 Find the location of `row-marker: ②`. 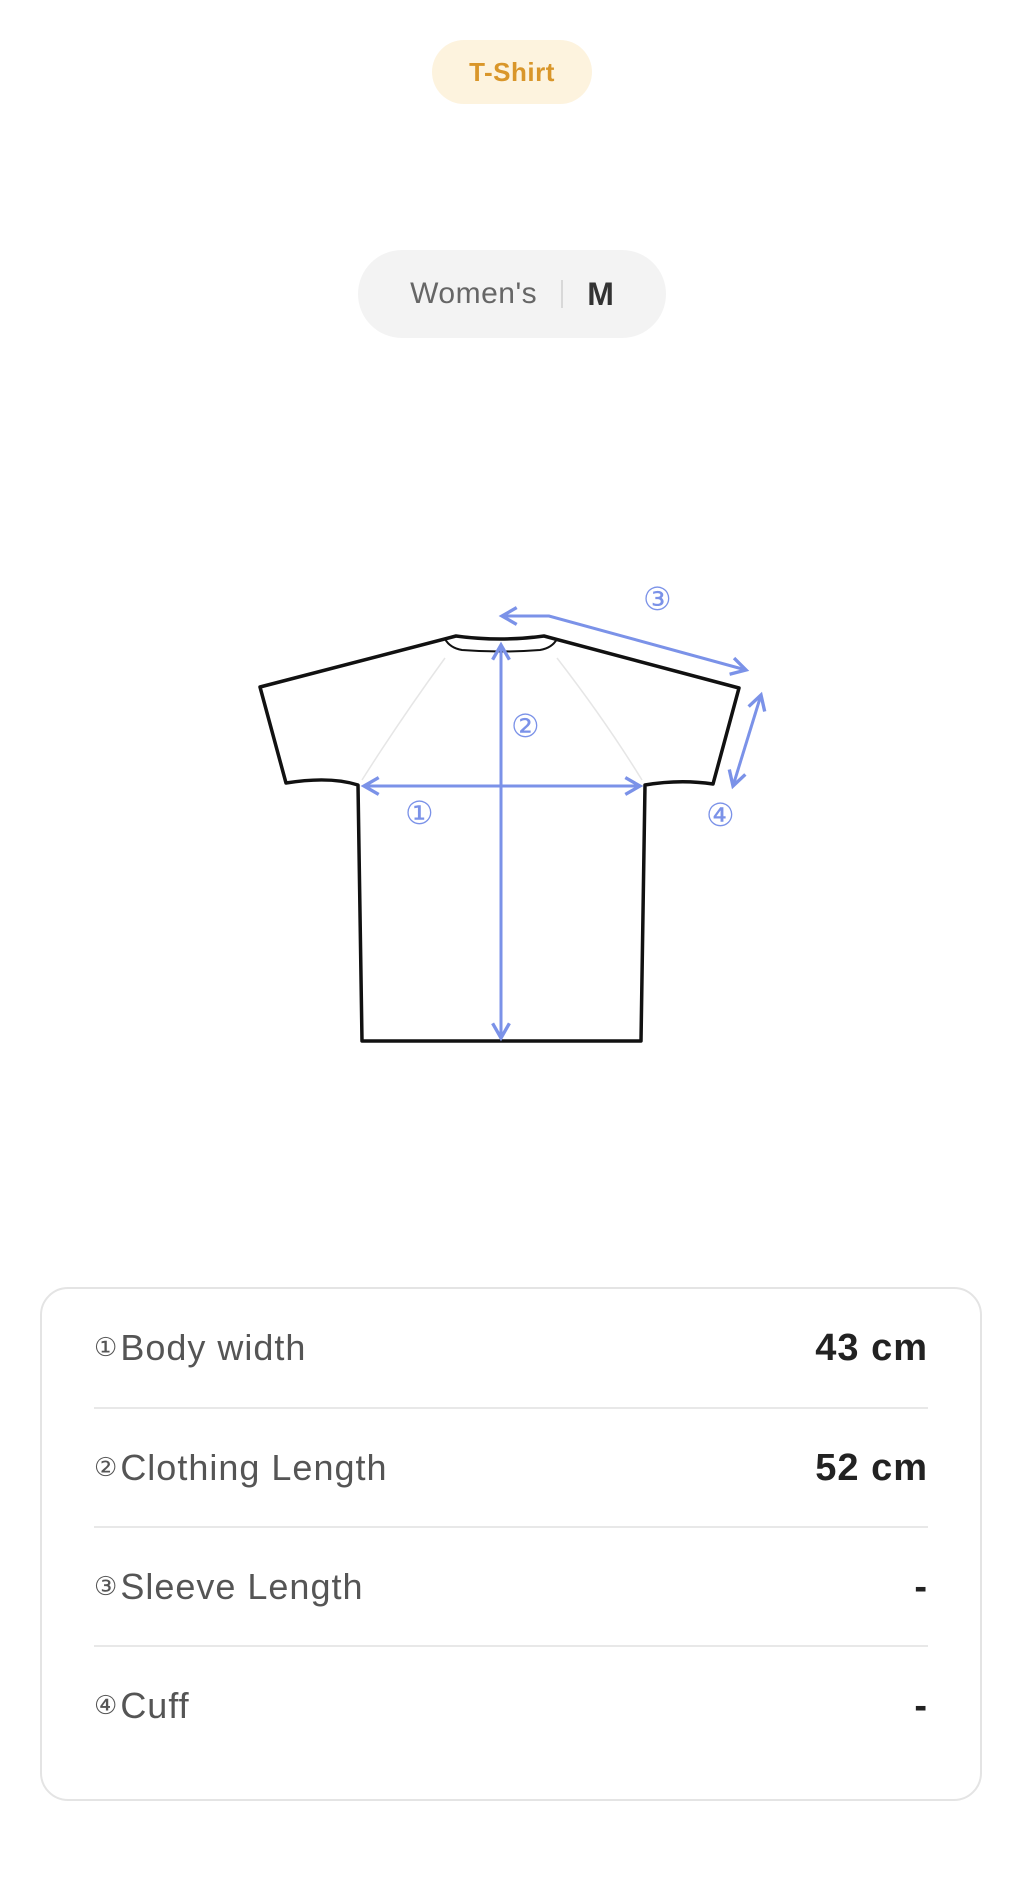

row-marker: ② is located at coordinates (106, 1468).